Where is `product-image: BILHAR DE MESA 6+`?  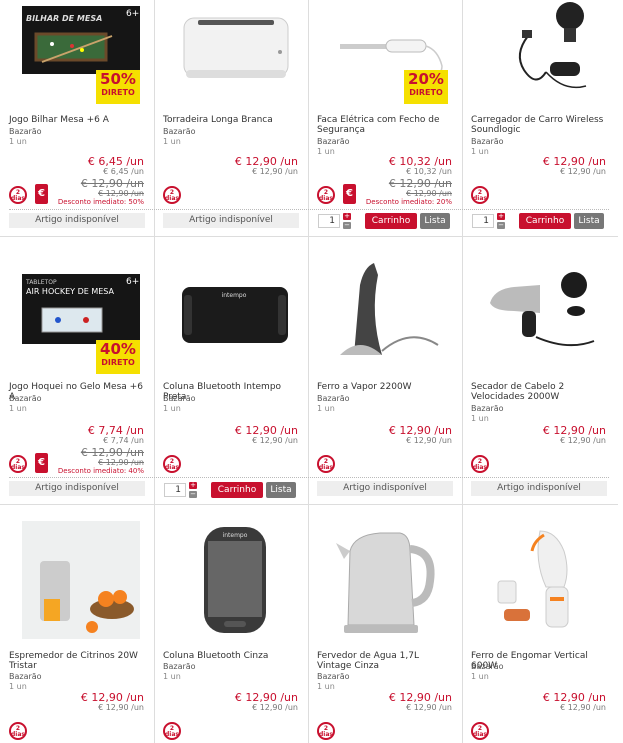
product-image: BILHAR DE MESA 6+ is located at coordinates (81, 40).